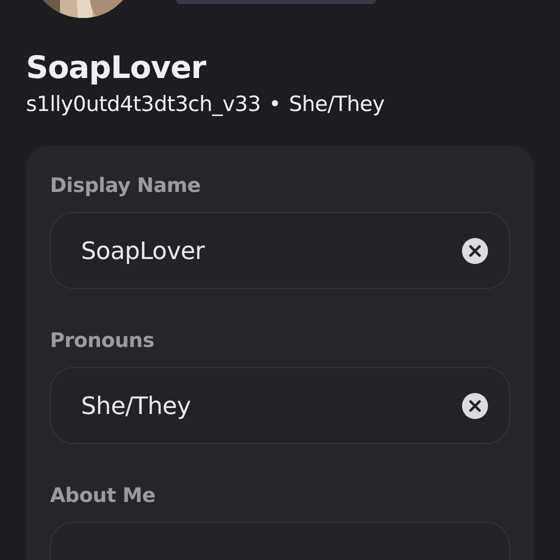 This screenshot has height=560, width=560. Describe the element at coordinates (103, 340) in the screenshot. I see `field-label: Pronouns` at that location.